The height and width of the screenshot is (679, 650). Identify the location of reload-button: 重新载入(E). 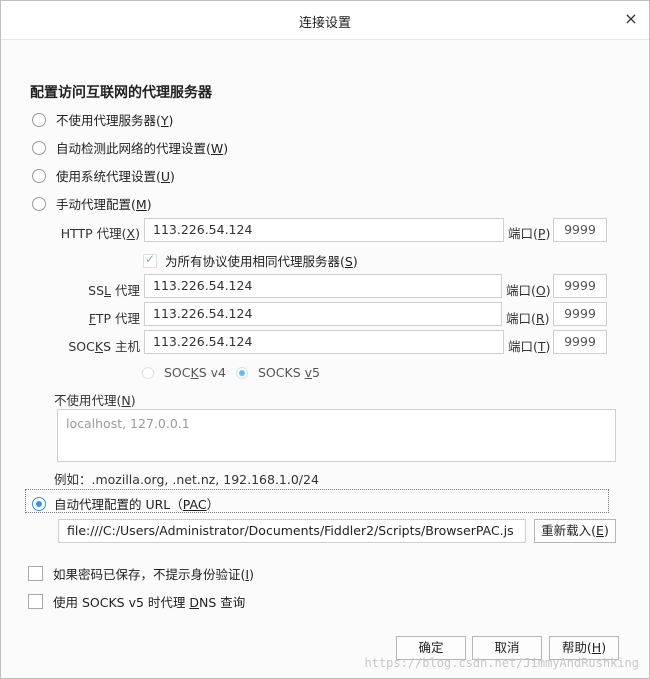
(575, 531).